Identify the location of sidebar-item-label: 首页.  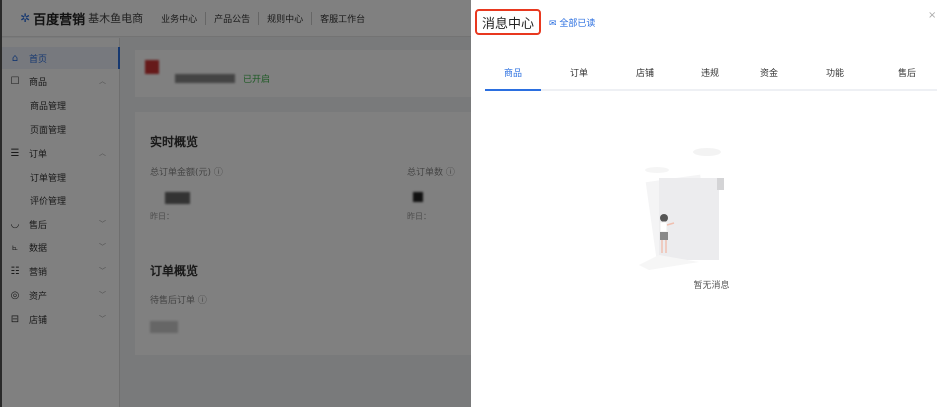
(38, 59).